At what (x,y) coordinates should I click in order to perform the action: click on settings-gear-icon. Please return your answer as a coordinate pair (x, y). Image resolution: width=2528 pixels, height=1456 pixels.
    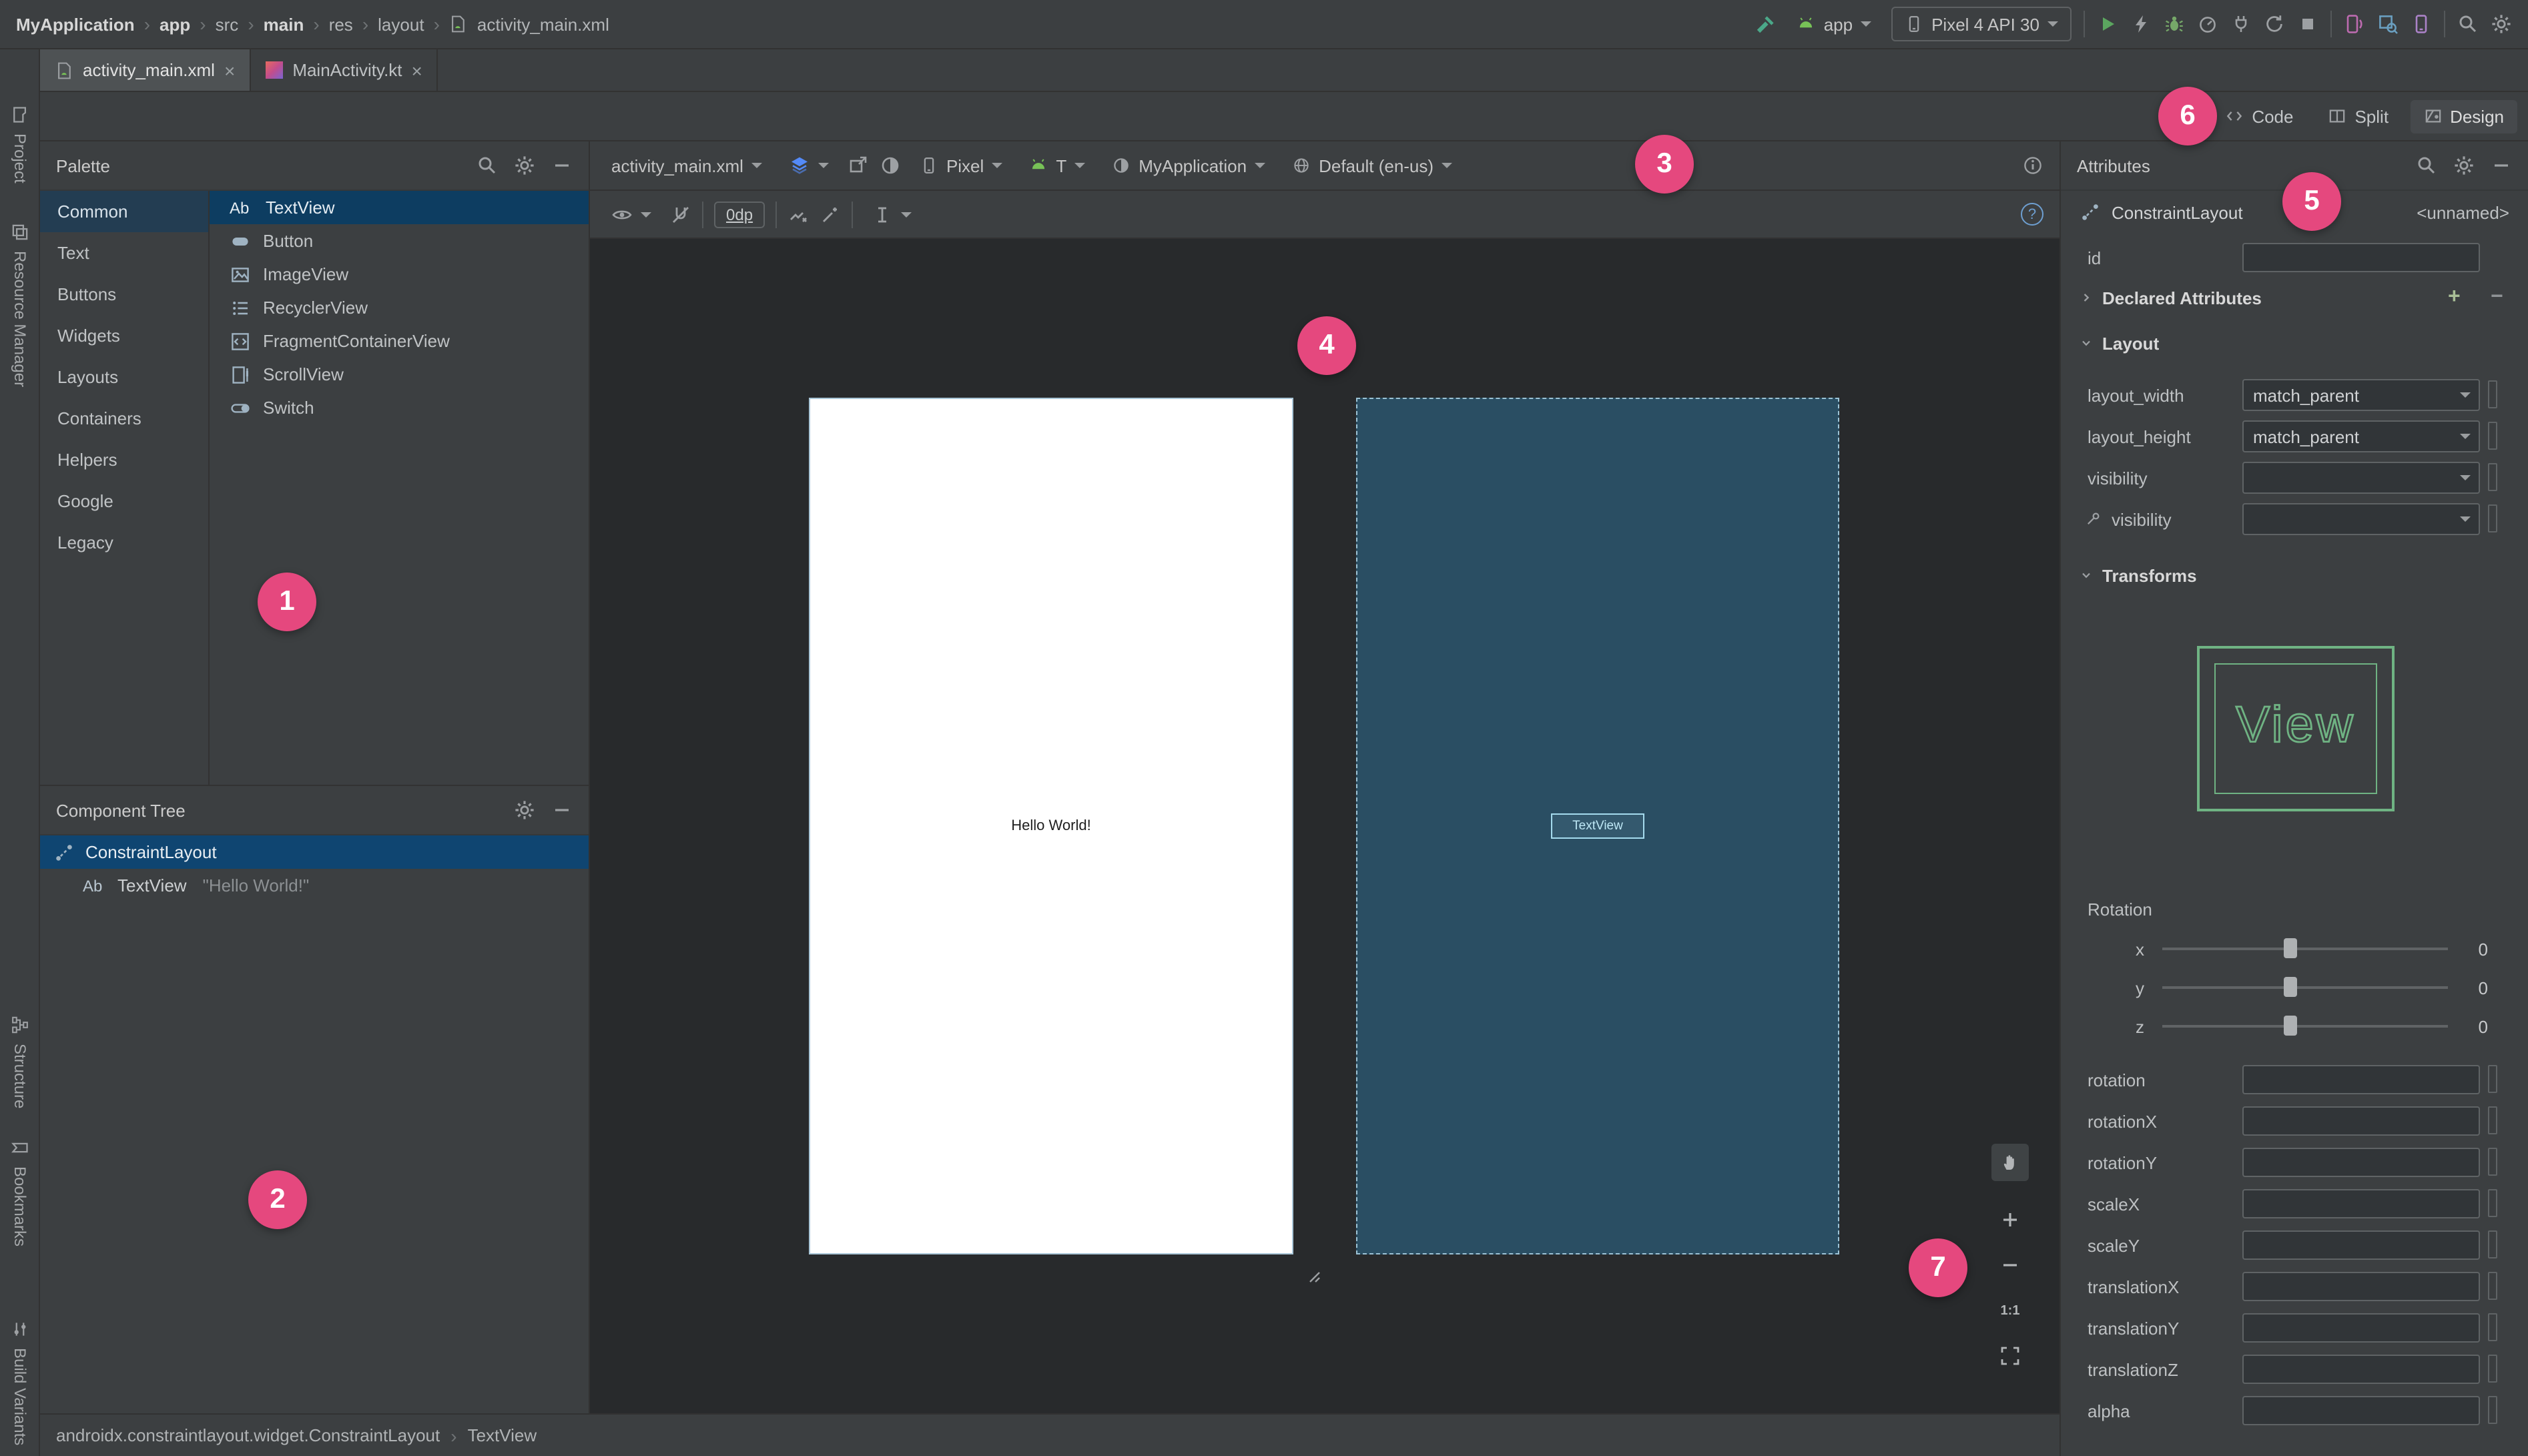
    Looking at the image, I should click on (2501, 24).